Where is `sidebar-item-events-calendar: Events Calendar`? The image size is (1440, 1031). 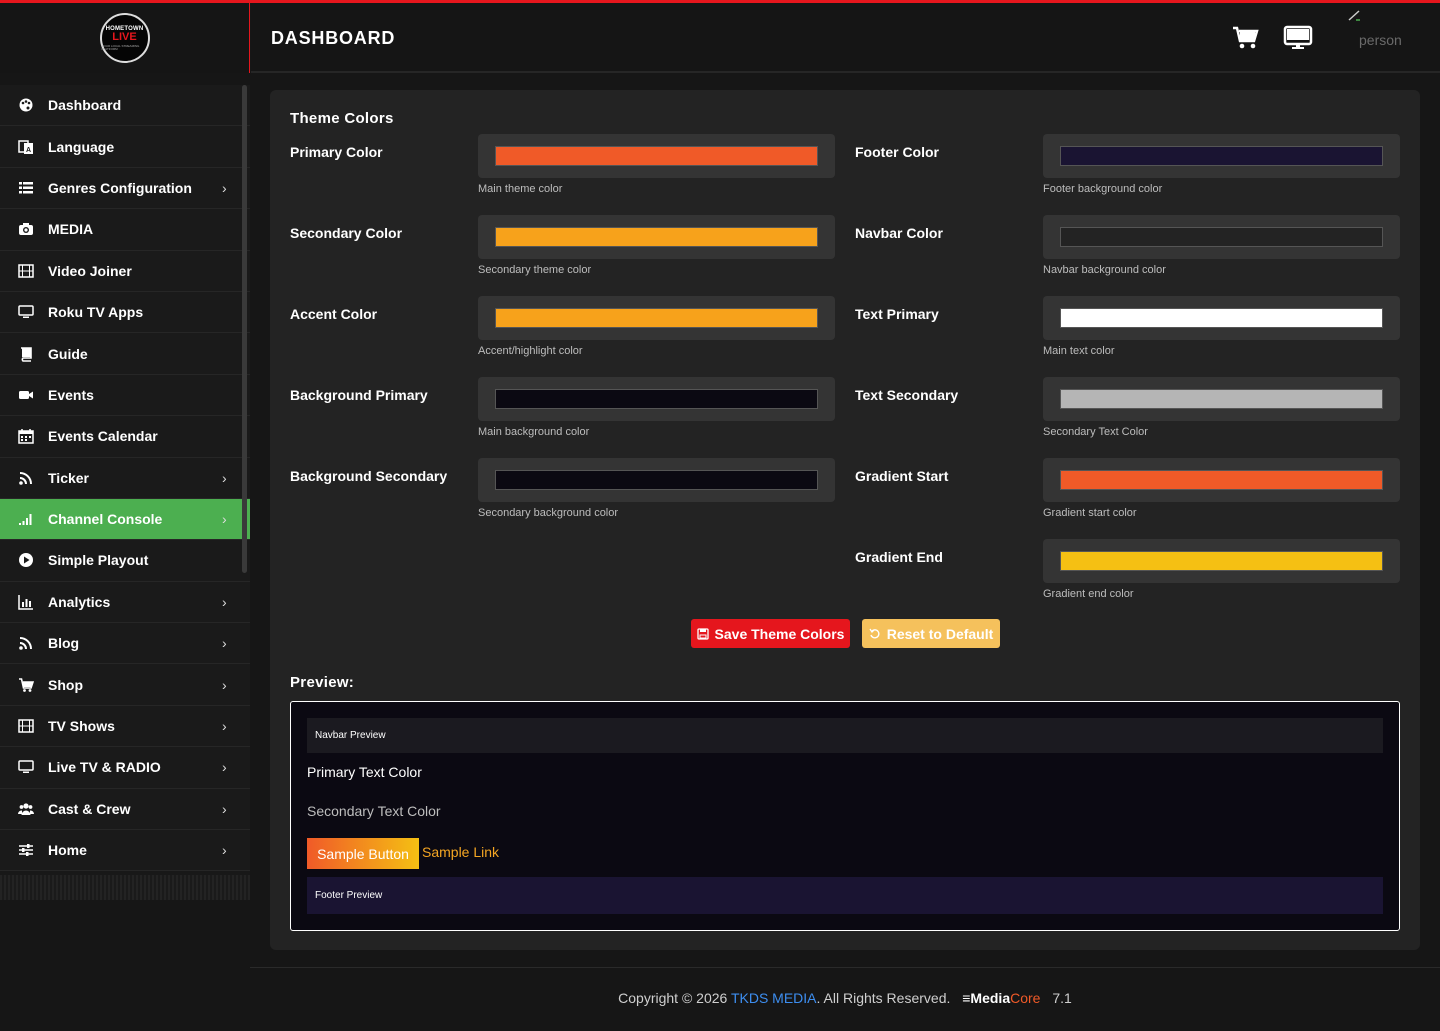 sidebar-item-events-calendar: Events Calendar is located at coordinates (125, 437).